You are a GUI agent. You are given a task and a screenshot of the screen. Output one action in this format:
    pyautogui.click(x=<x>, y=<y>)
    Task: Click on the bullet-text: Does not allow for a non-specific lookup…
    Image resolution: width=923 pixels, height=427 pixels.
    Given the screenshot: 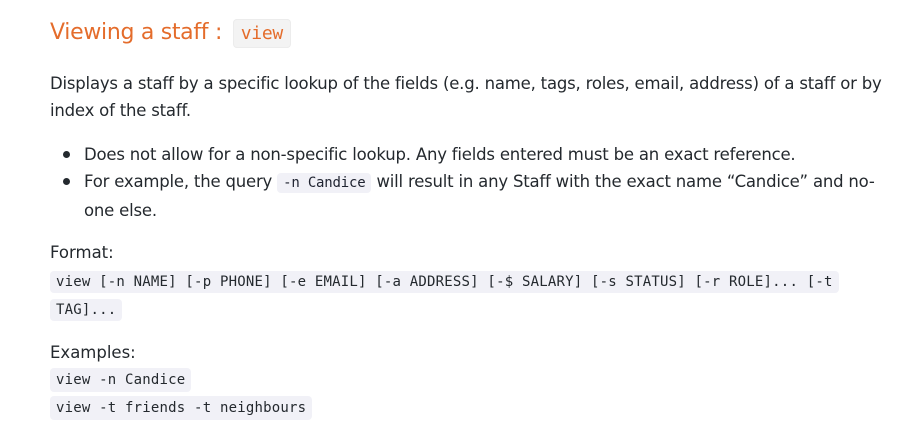 What is the action you would take?
    pyautogui.click(x=440, y=154)
    